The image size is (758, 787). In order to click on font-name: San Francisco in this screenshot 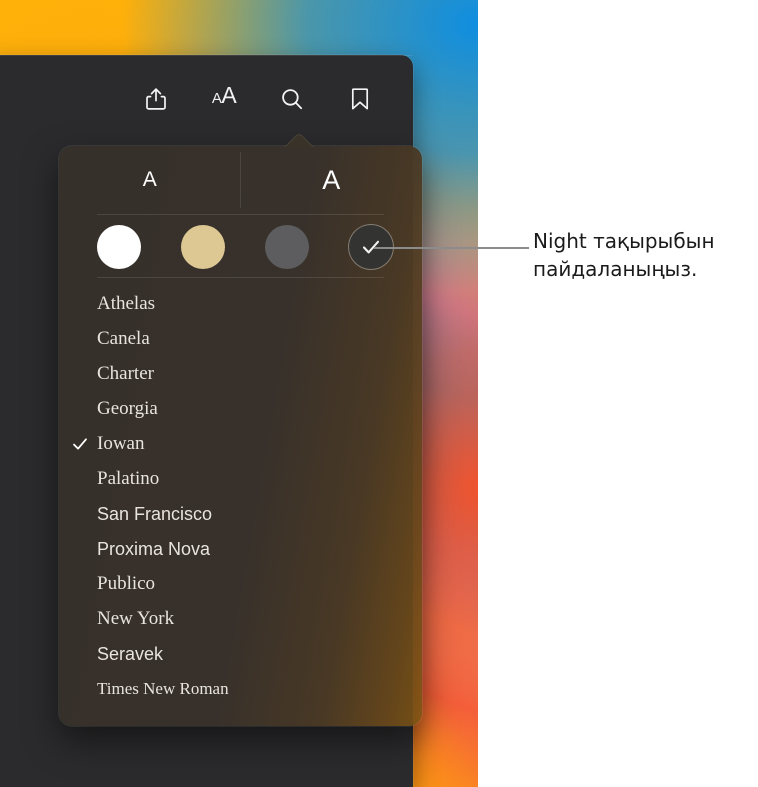, I will do `click(155, 513)`.